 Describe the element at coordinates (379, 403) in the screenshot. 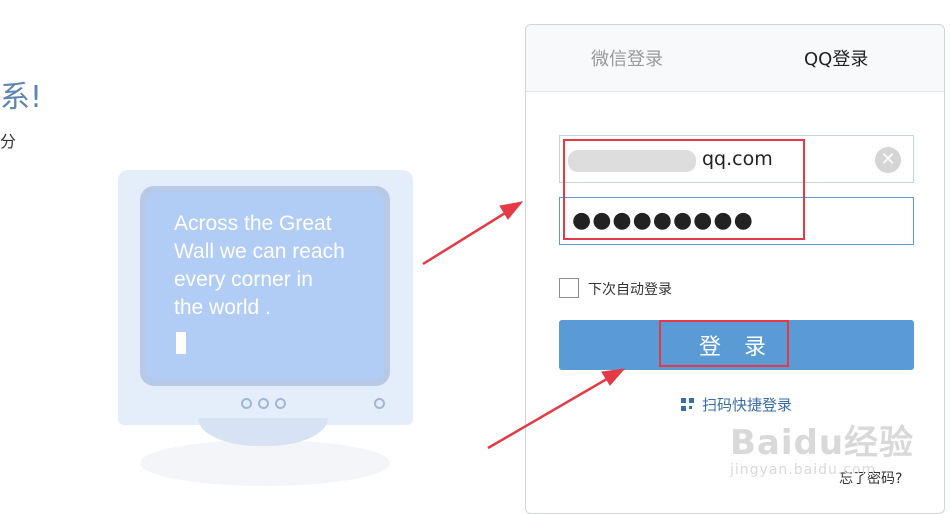

I see `monitor-power-icon` at that location.